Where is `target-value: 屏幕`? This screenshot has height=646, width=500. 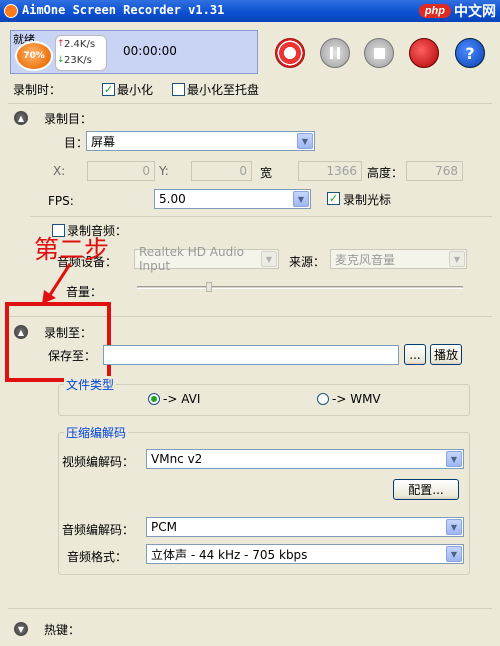
target-value: 屏幕 is located at coordinates (103, 141).